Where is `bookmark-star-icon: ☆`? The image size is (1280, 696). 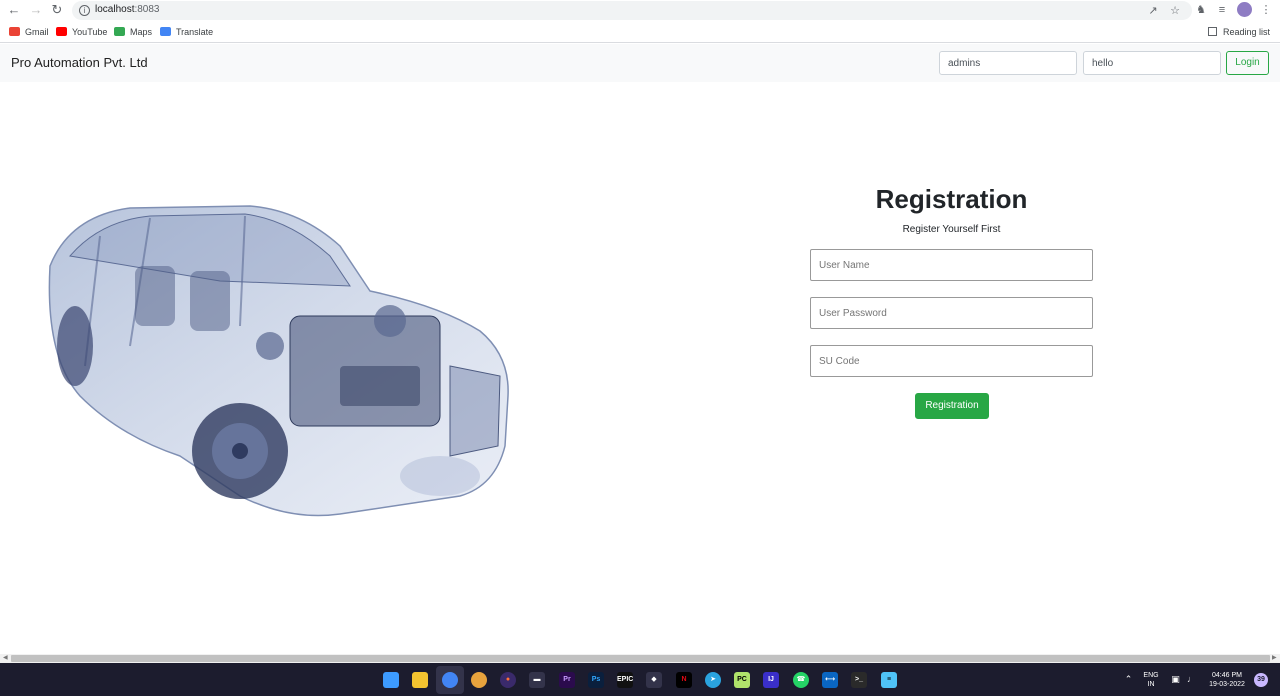 bookmark-star-icon: ☆ is located at coordinates (1175, 11).